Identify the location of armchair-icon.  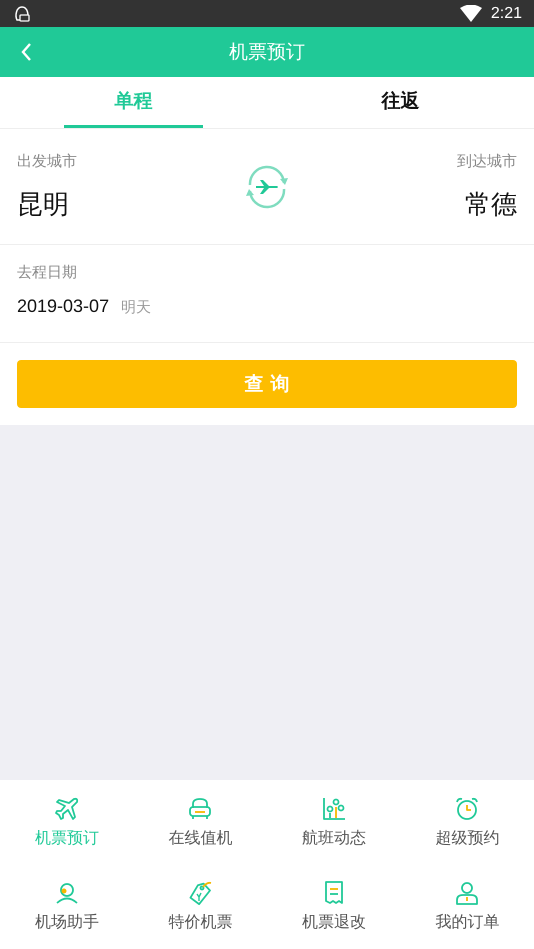
(200, 809).